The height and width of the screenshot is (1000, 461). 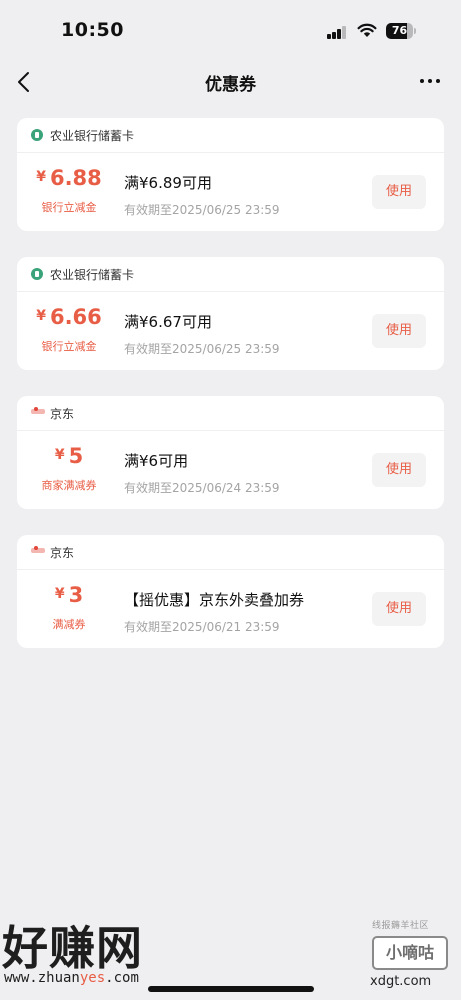 I want to click on coupon-name: 满¥6.67可用, so click(x=168, y=322).